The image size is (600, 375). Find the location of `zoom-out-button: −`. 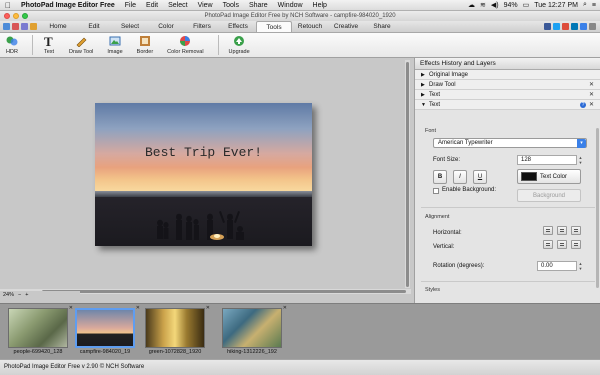

zoom-out-button: − is located at coordinates (19, 295).